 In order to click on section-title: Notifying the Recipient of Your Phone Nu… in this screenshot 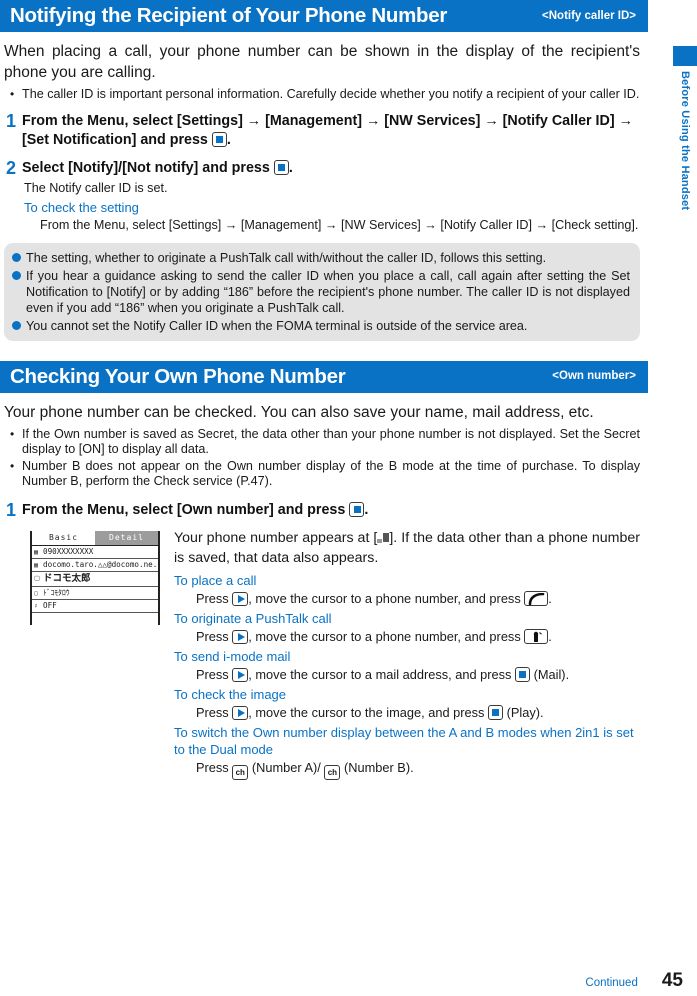, I will do `click(229, 15)`.